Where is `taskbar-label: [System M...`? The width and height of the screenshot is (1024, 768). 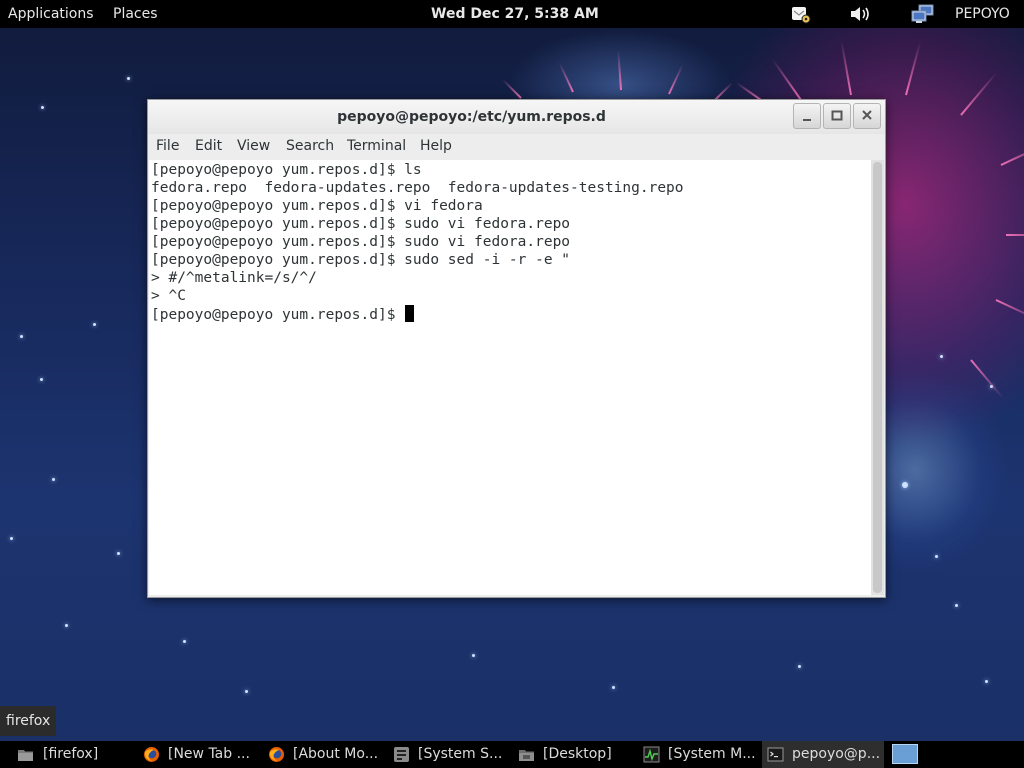 taskbar-label: [System M... is located at coordinates (711, 754).